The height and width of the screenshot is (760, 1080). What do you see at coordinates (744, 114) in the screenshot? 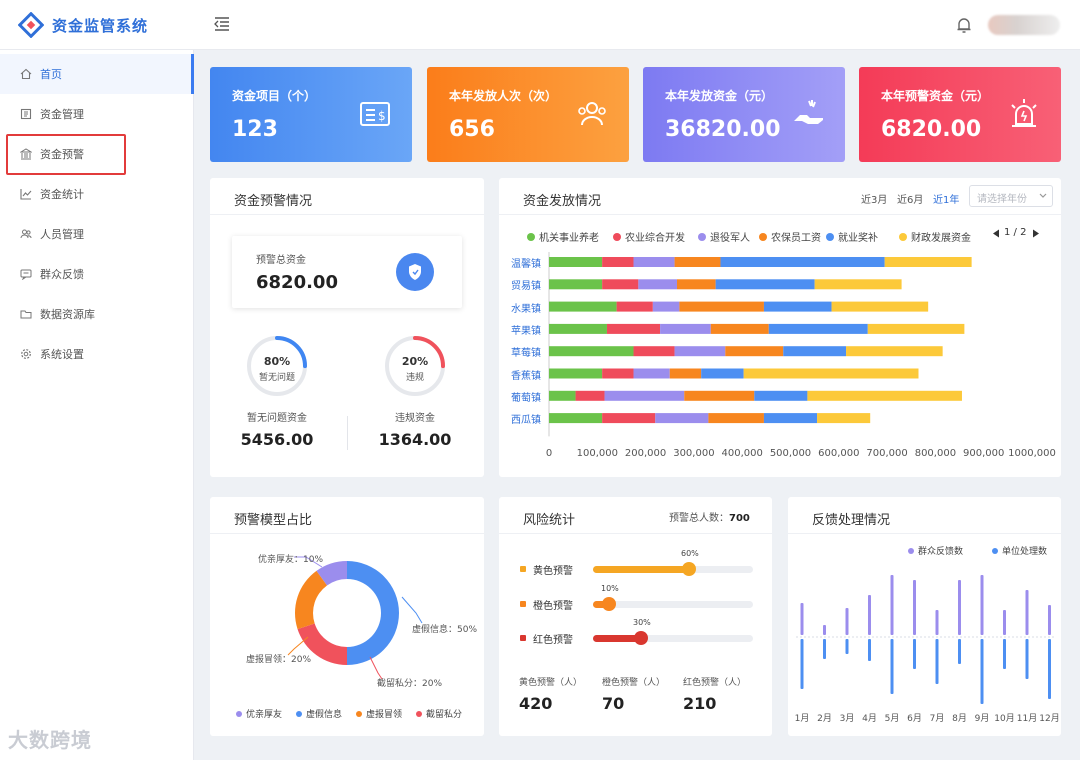
I see `stat-card-issue-amount: 本年发放资金（元） 36820.00` at bounding box center [744, 114].